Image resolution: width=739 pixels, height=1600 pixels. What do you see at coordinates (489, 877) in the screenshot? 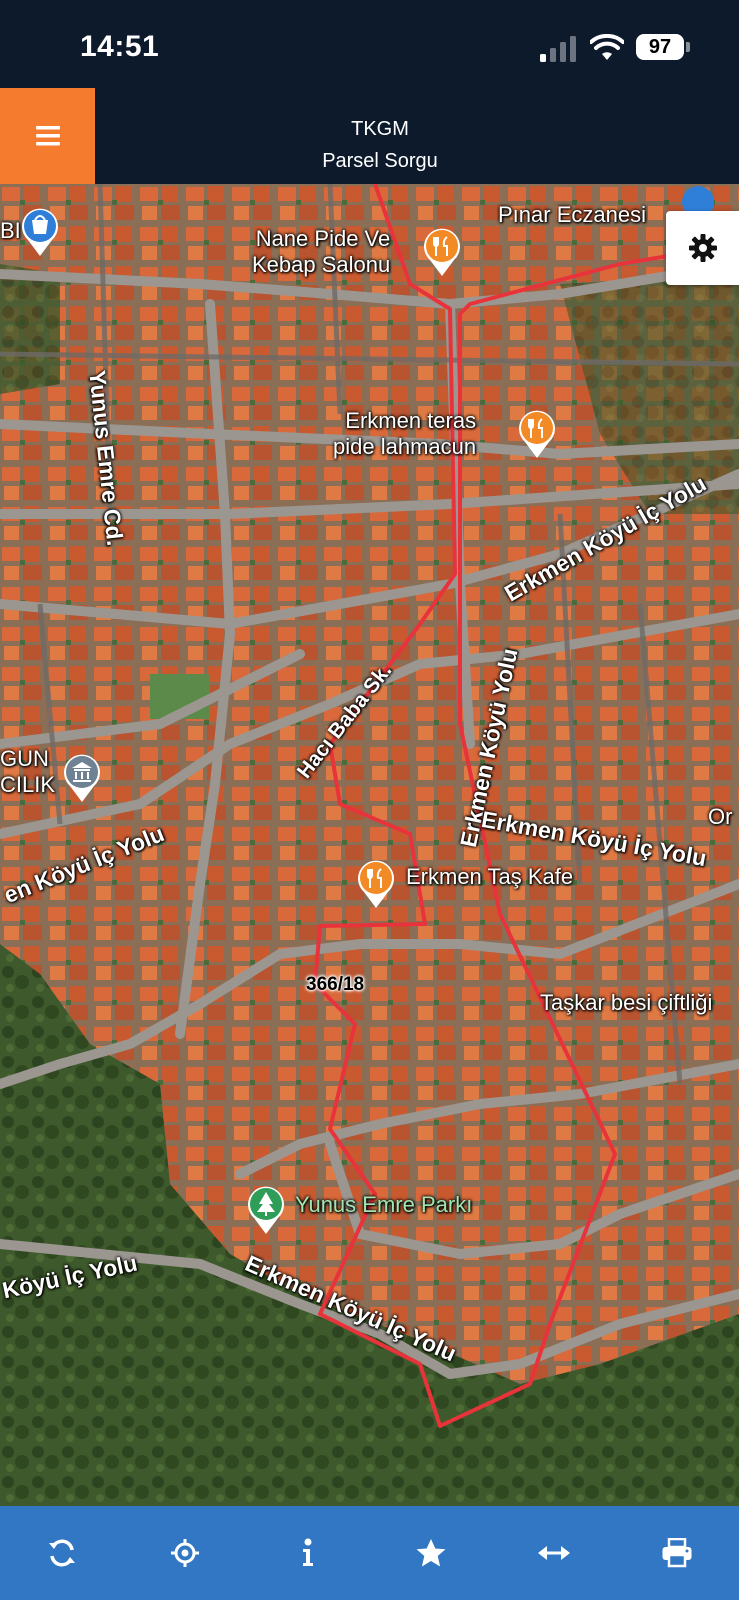
I see `poi-label-erkmen-tas-kafe: Erkmen Taş Kafe` at bounding box center [489, 877].